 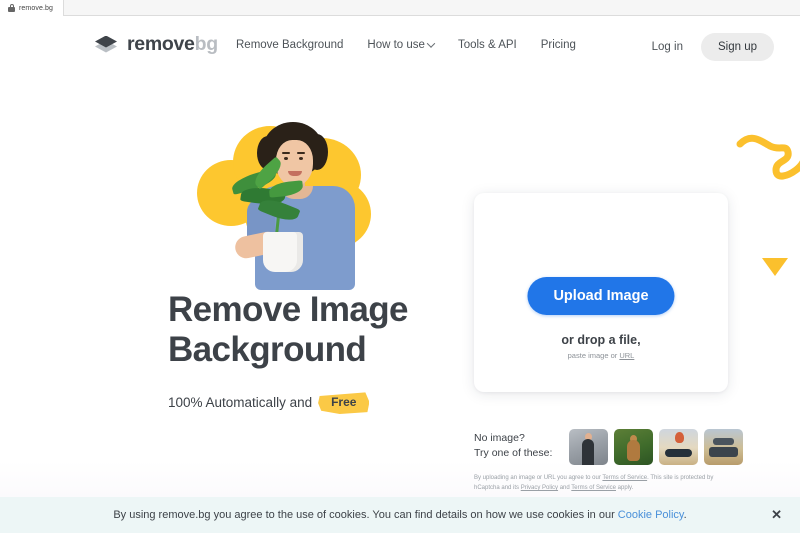 What do you see at coordinates (161, 44) in the screenshot?
I see `logo-text-primary: remove` at bounding box center [161, 44].